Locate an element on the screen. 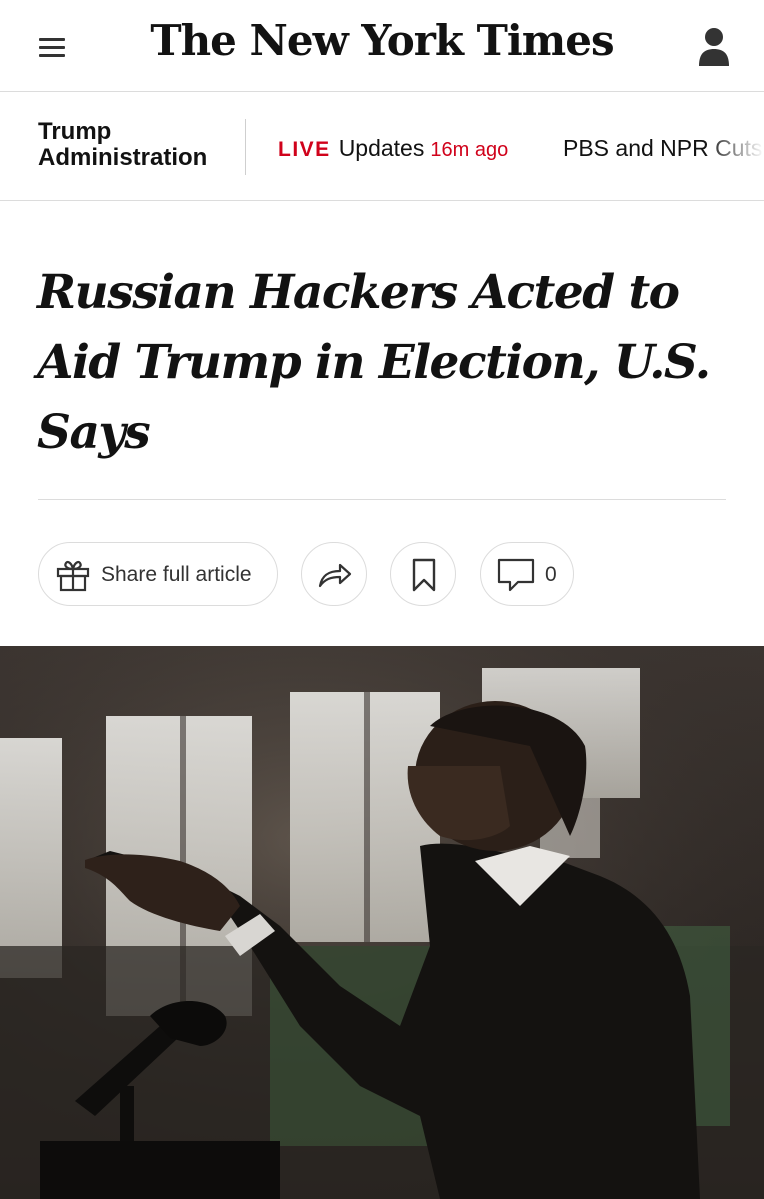 This screenshot has height=1199, width=764. save-article-button is located at coordinates (423, 574).